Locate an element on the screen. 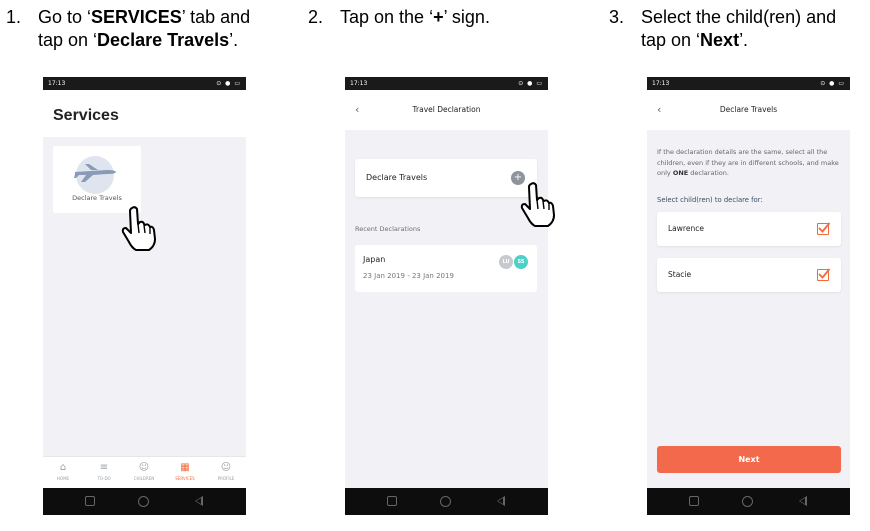 The height and width of the screenshot is (531, 870). tab-label: HOME is located at coordinates (63, 478).